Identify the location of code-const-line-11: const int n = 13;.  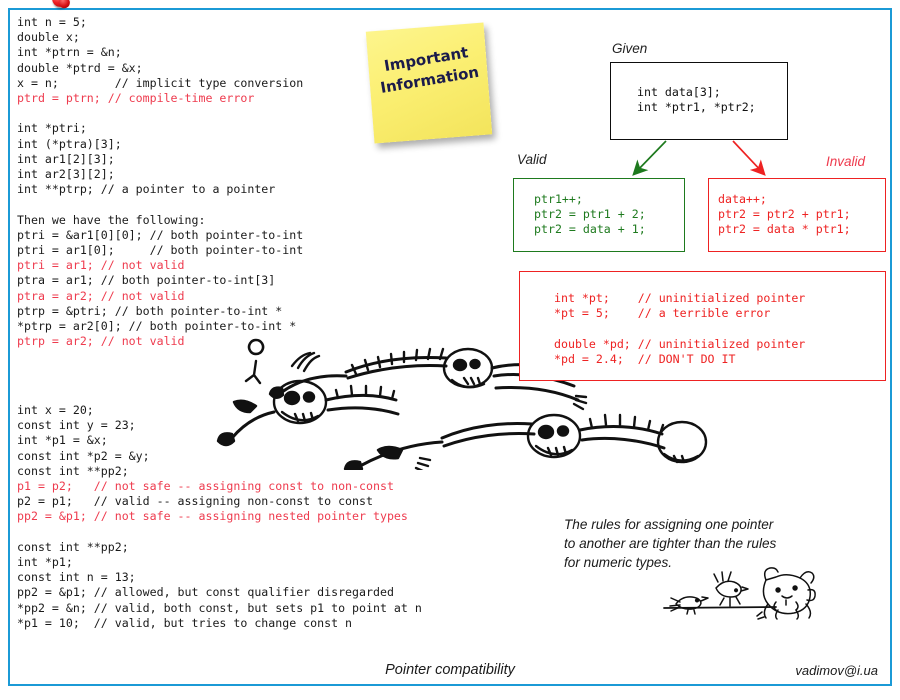
(76, 577).